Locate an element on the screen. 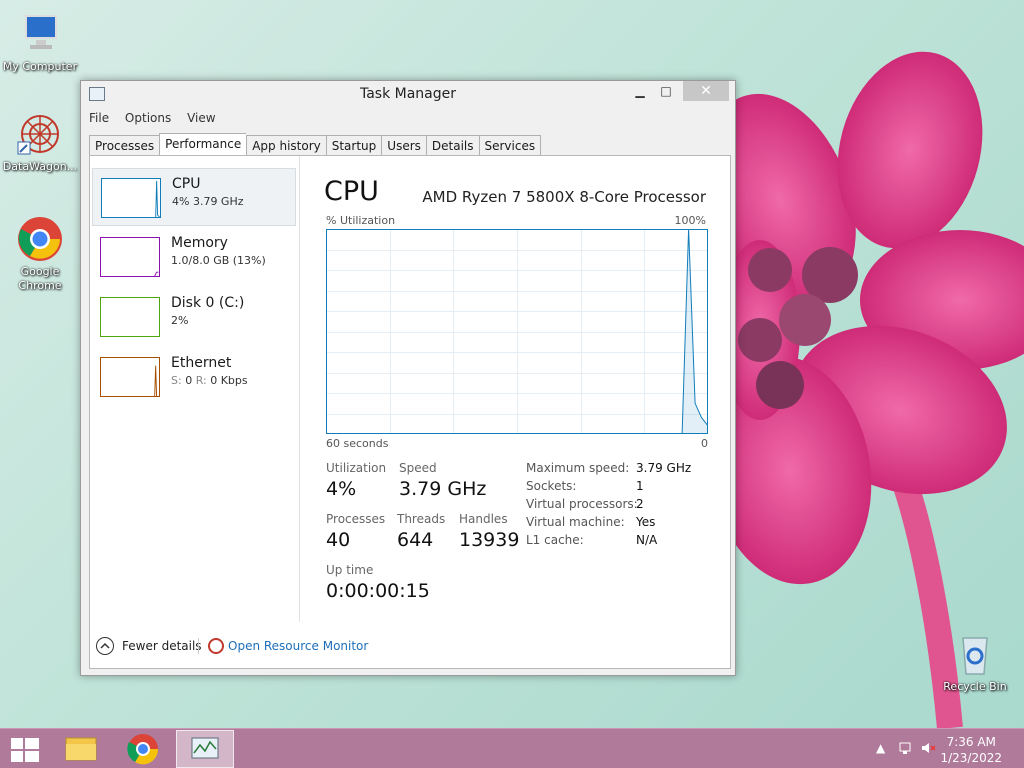 The image size is (1024, 768). desktop-icon-recycle-bin: Recycle Bin is located at coordinates (975, 662).